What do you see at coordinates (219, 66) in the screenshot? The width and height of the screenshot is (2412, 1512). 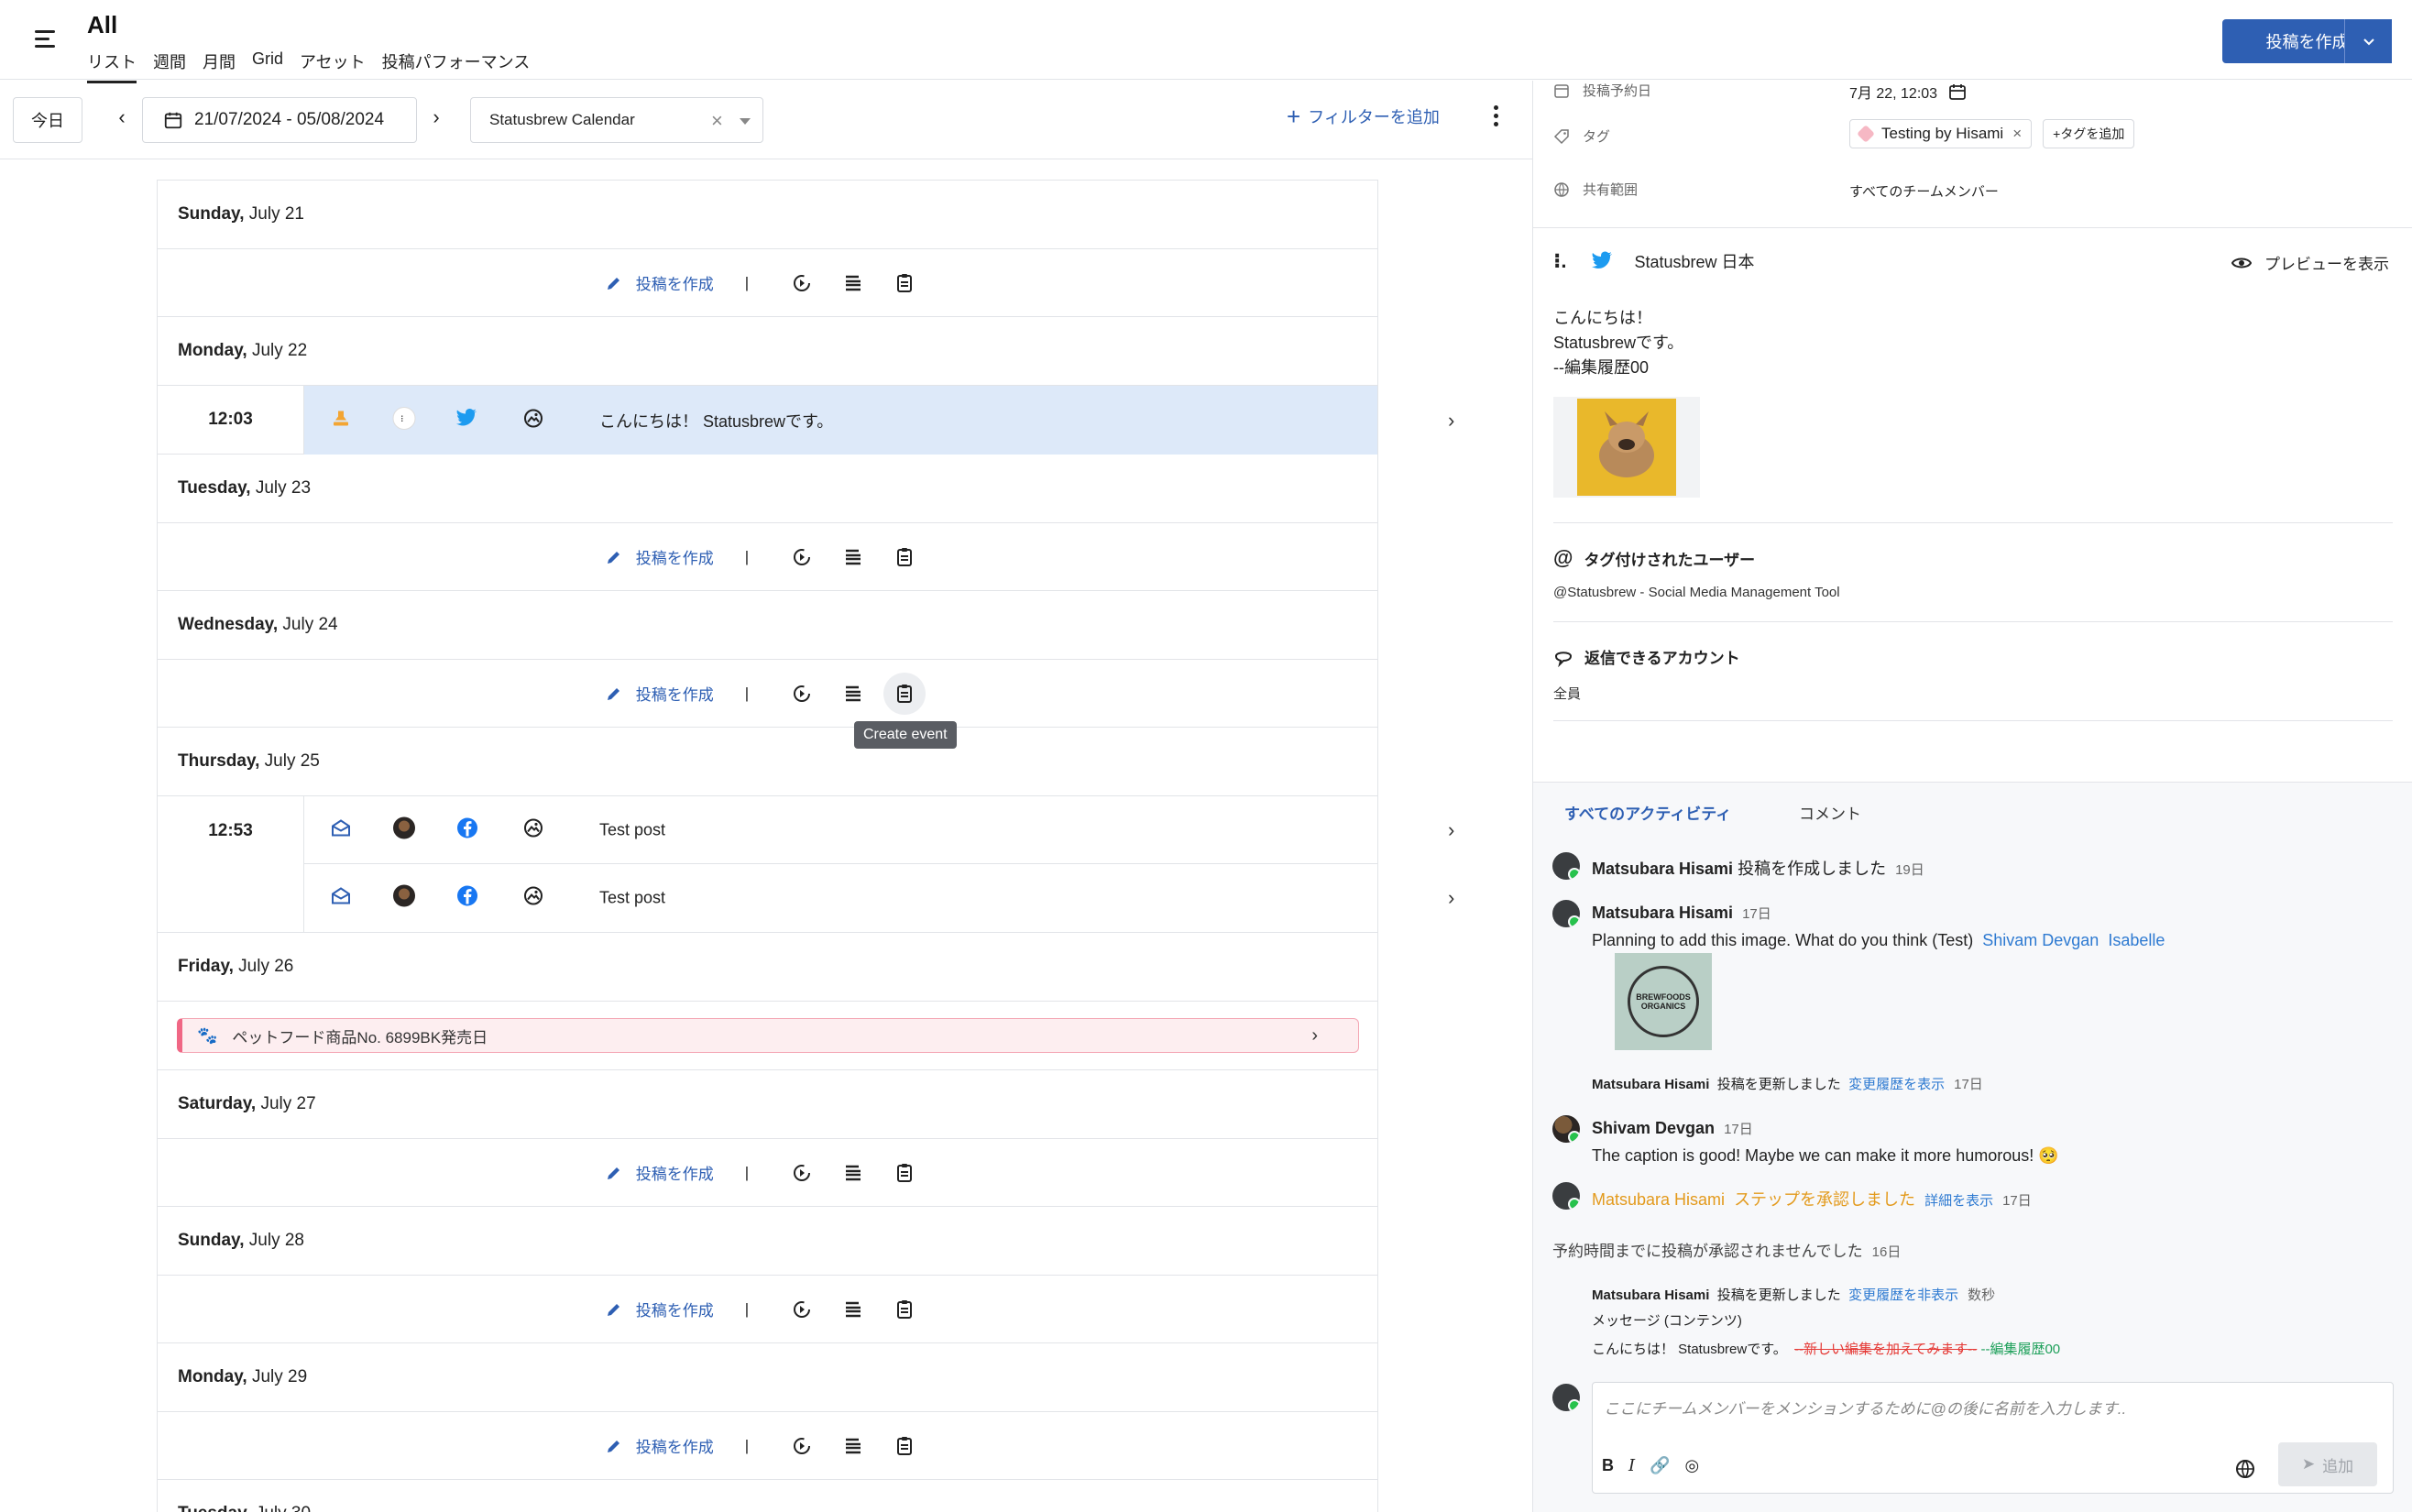 I see `tab-month: 月間` at bounding box center [219, 66].